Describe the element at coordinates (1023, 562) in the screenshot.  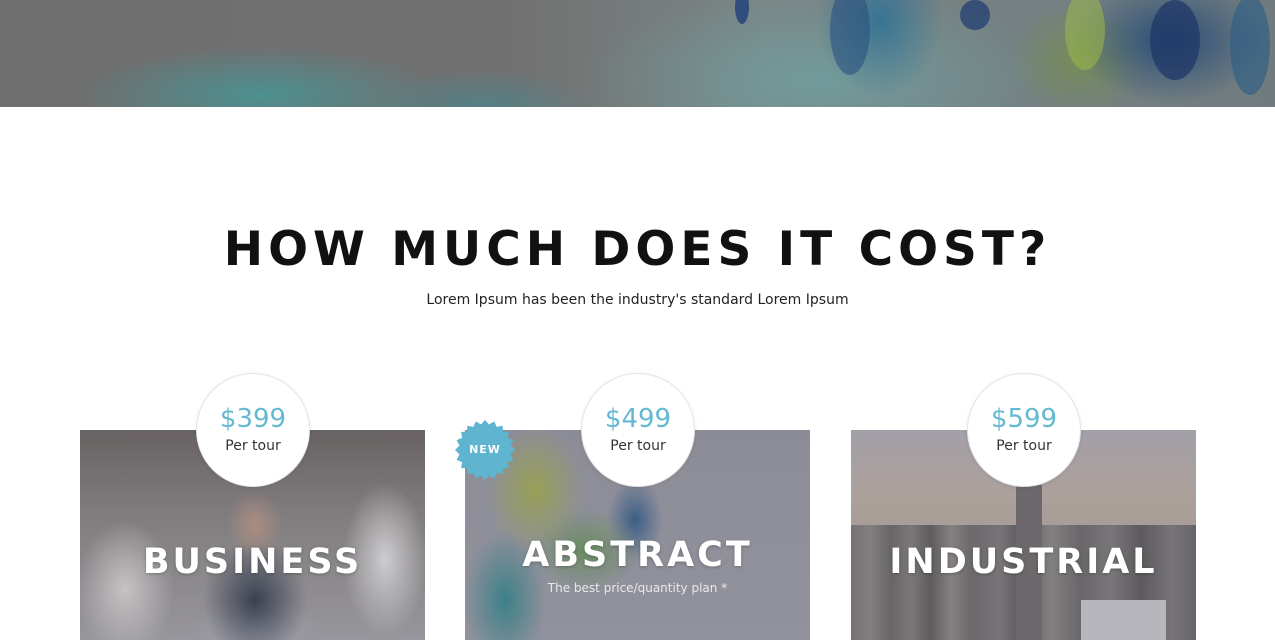
I see `plan-name: INDUSTRIAL` at that location.